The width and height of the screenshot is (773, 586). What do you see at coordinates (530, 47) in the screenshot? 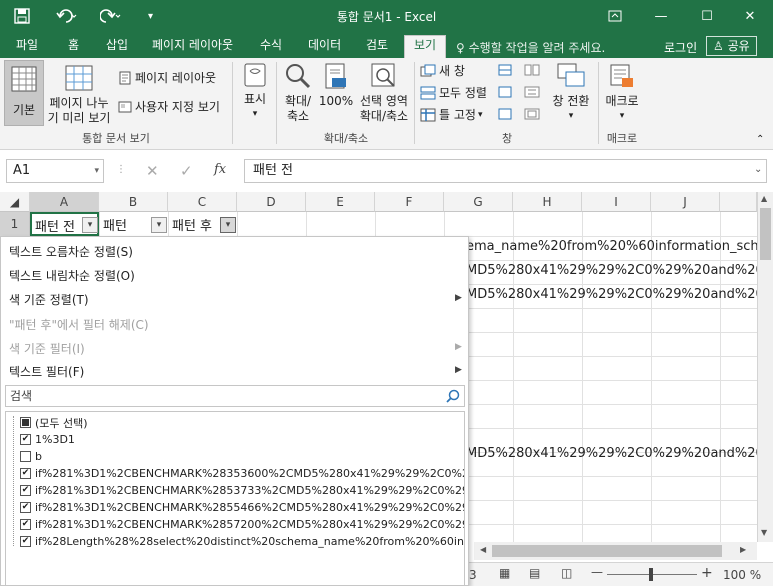
I see `tell-me-box: ♀ 수행할 작업을 알려 주세요.` at bounding box center [530, 47].